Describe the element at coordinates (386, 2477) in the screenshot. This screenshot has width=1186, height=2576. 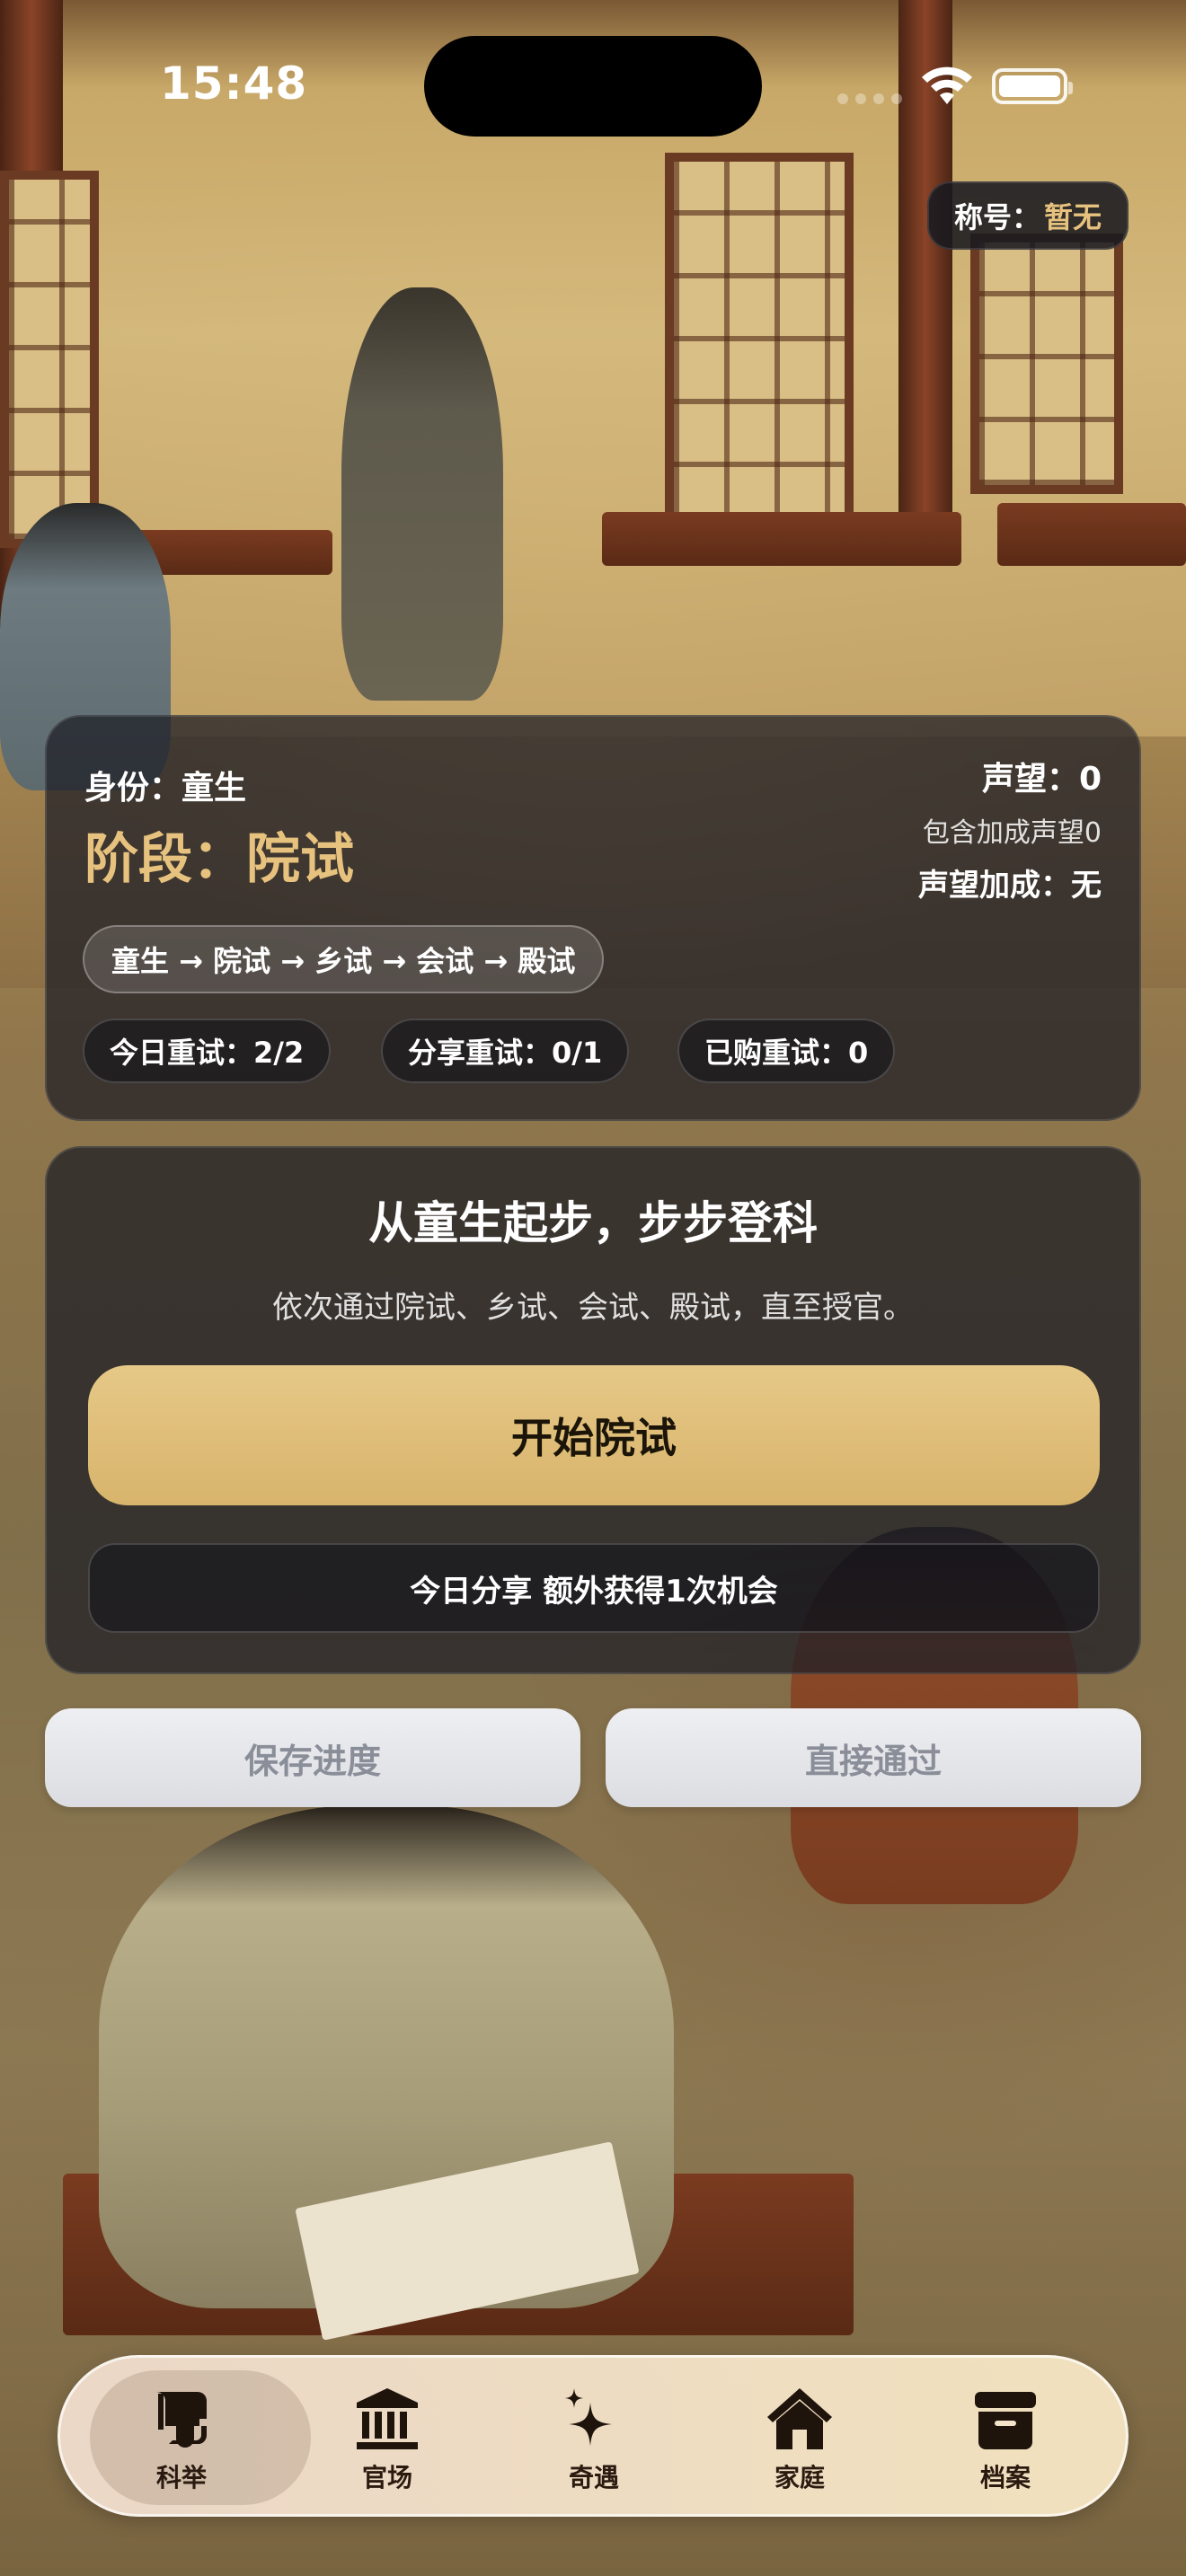
I see `tab-label: 官场` at that location.